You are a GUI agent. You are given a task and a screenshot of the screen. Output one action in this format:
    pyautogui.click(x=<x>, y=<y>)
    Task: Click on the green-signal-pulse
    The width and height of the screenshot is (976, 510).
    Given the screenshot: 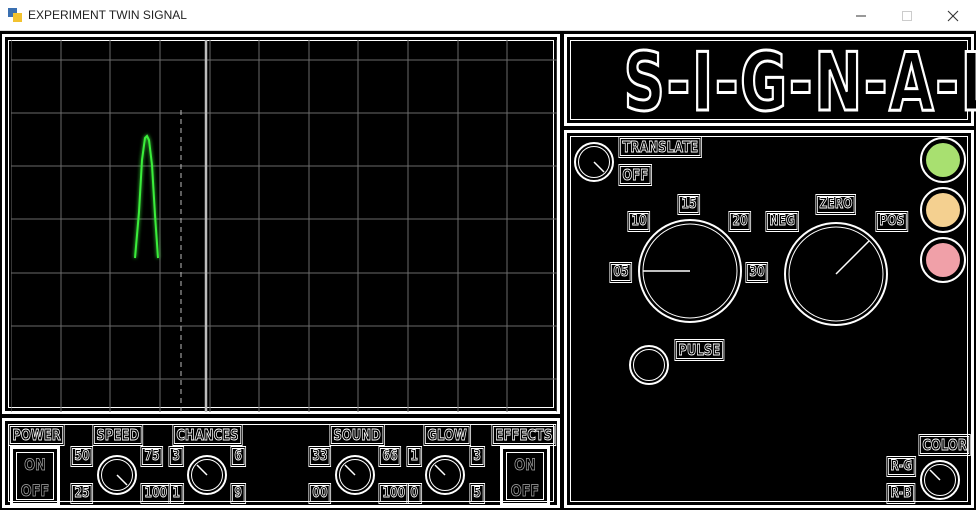 What is the action you would take?
    pyautogui.click(x=146, y=196)
    